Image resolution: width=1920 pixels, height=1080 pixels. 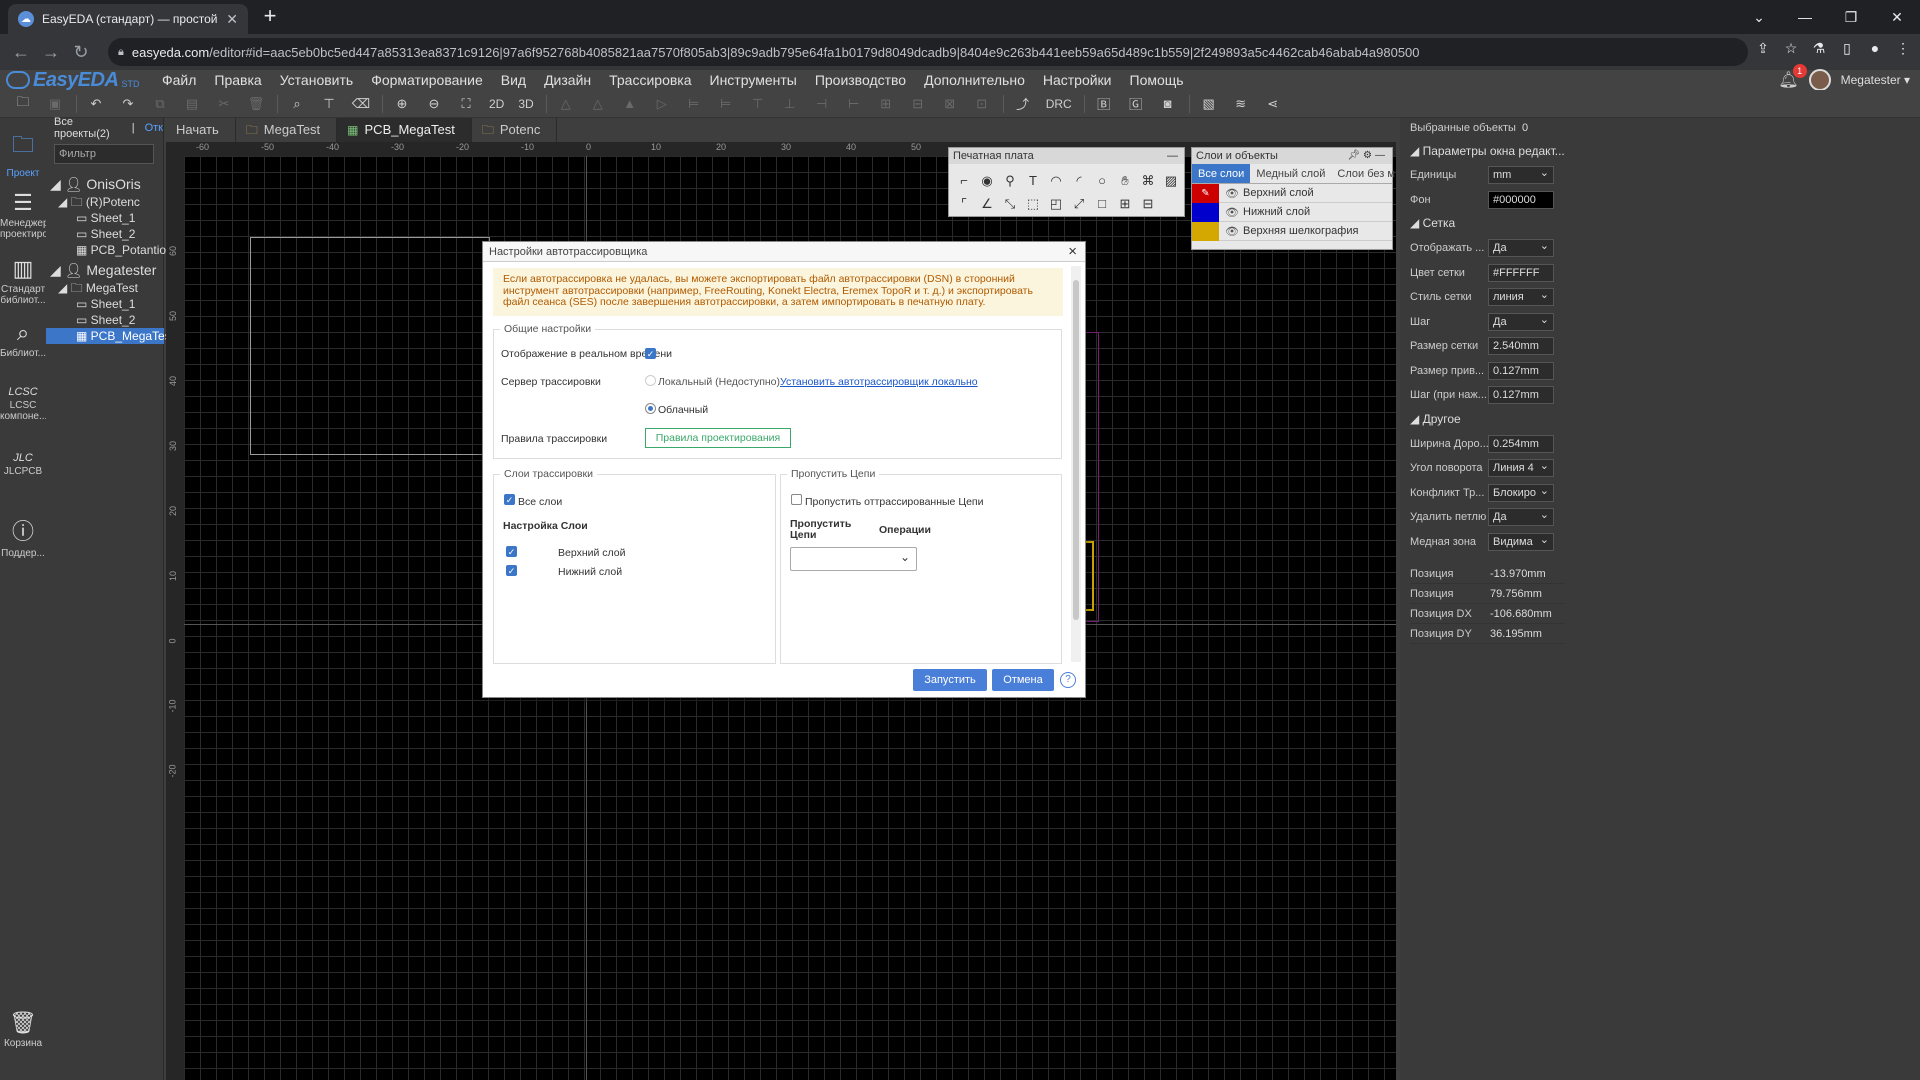 What do you see at coordinates (1148, 204) in the screenshot?
I see `canvas-origin-icon: ⊟` at bounding box center [1148, 204].